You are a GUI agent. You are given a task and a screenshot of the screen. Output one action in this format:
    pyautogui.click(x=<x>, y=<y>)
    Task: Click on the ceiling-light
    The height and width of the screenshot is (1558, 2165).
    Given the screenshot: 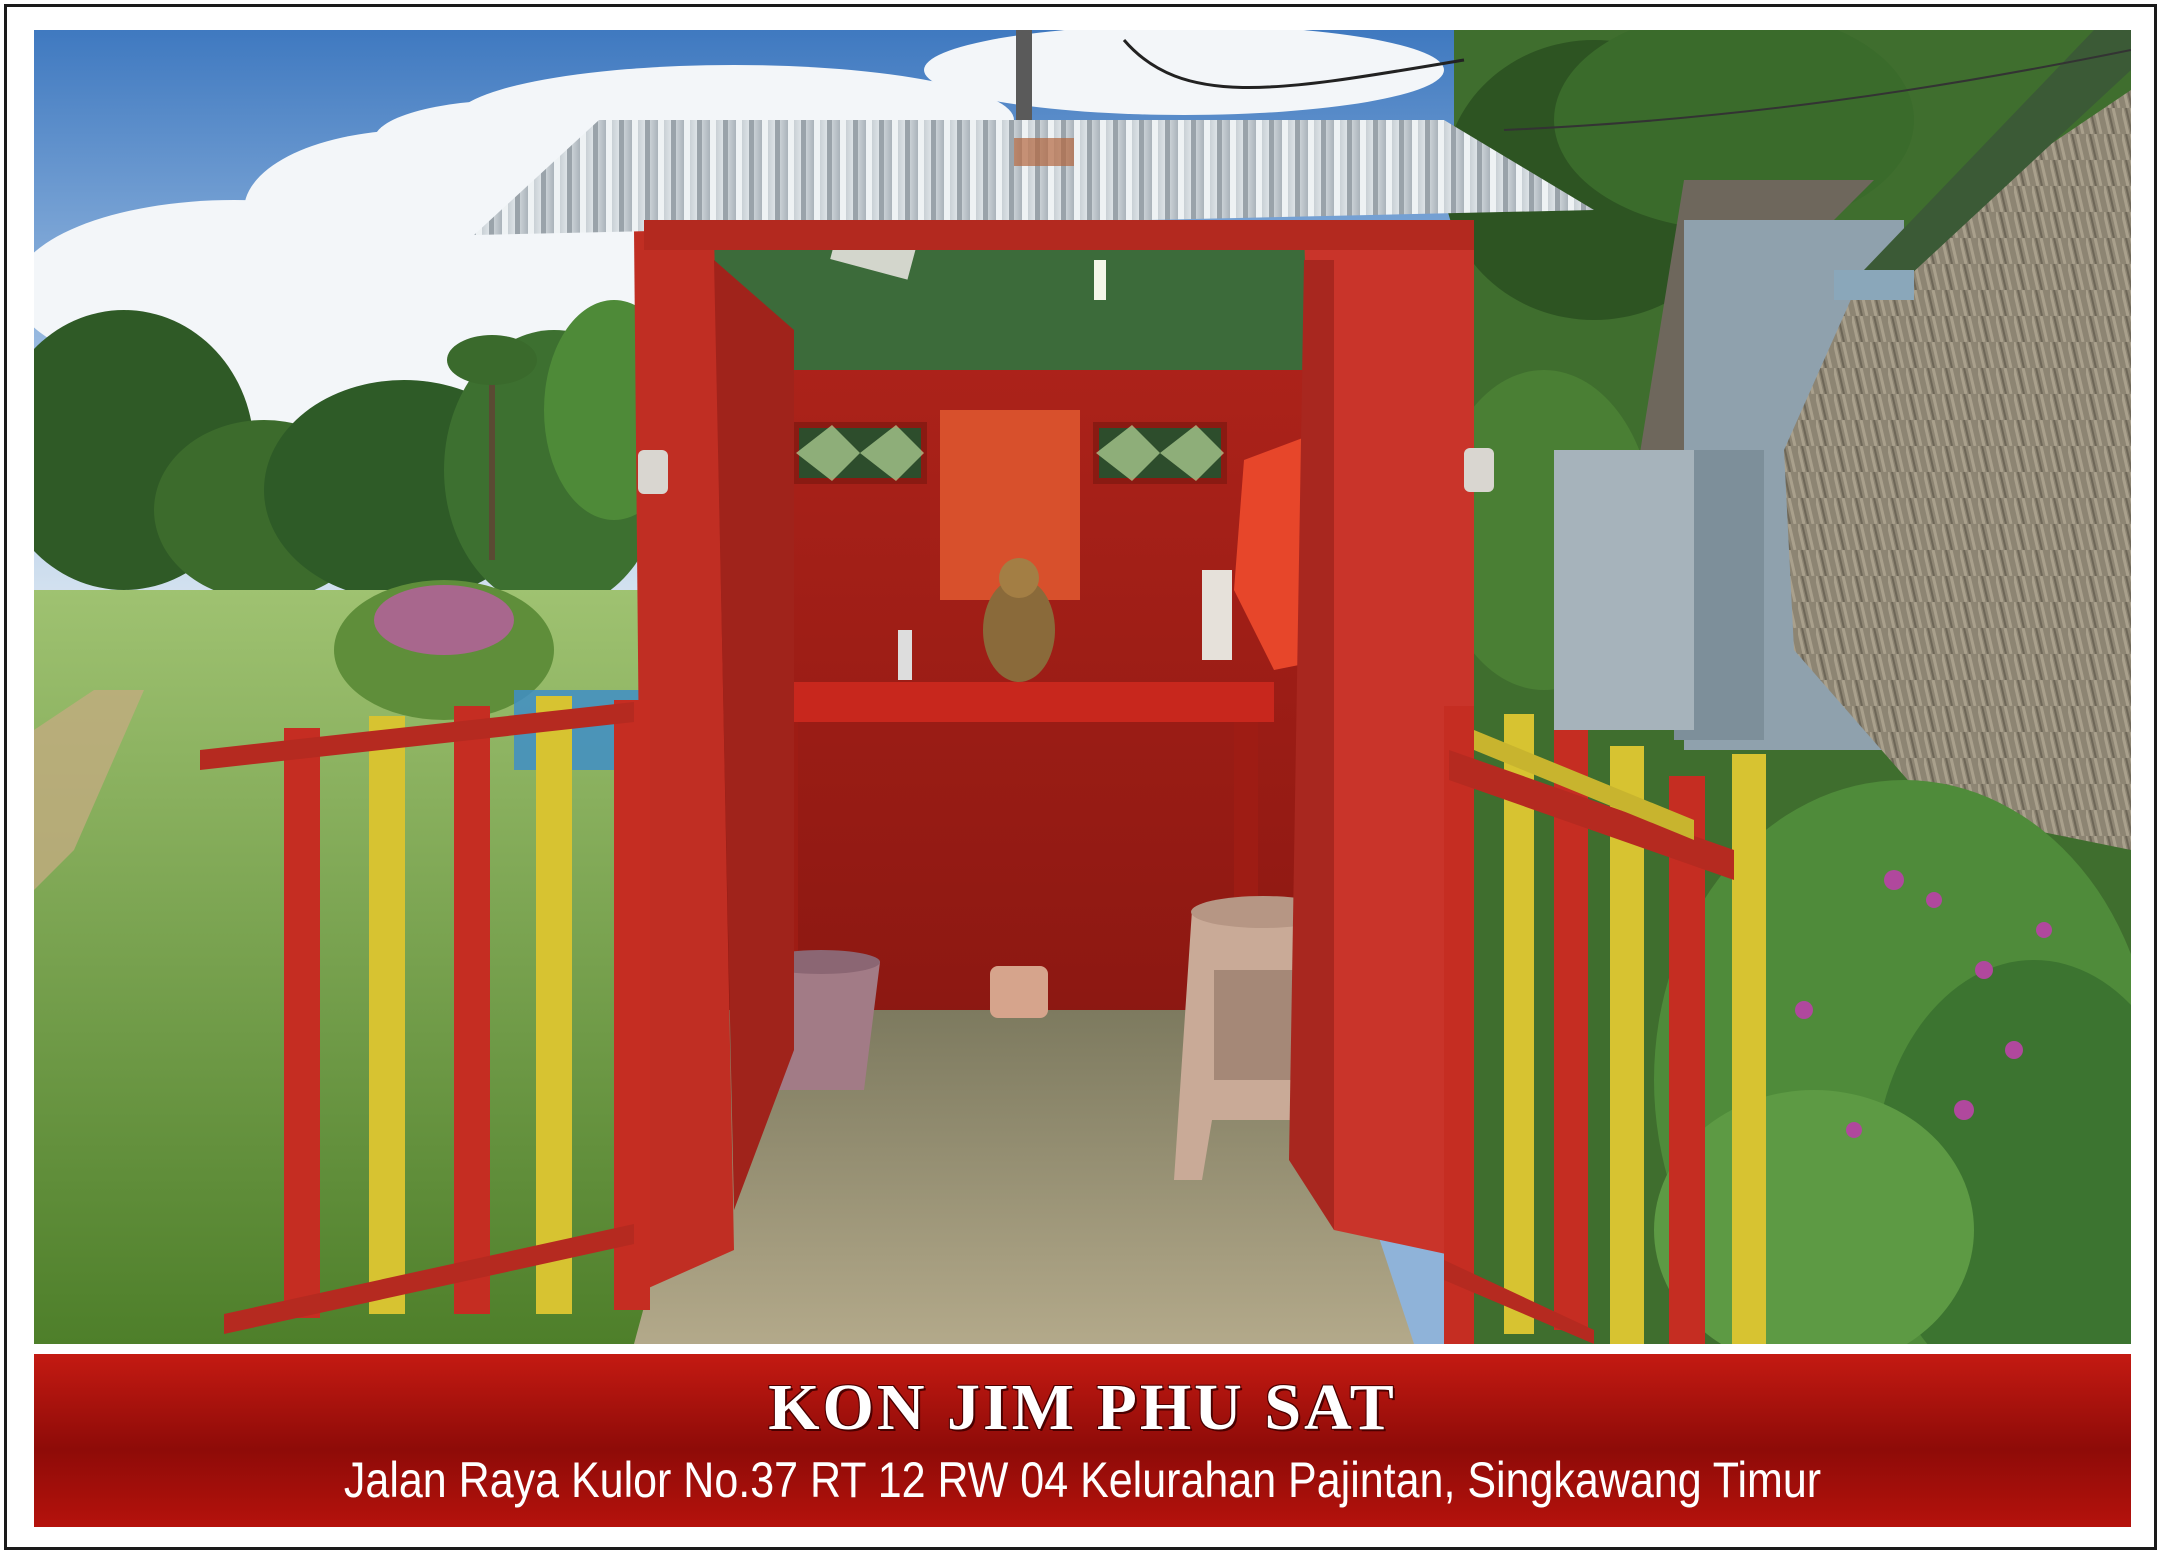 What is the action you would take?
    pyautogui.click(x=1100, y=280)
    